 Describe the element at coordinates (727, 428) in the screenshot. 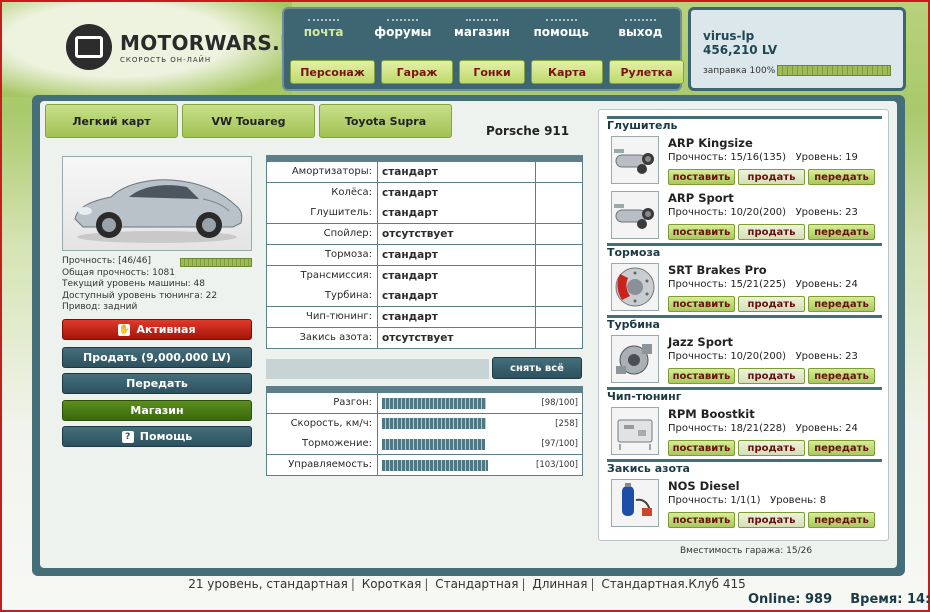

I see `item-durability: Прочность: 18/21(228)` at that location.